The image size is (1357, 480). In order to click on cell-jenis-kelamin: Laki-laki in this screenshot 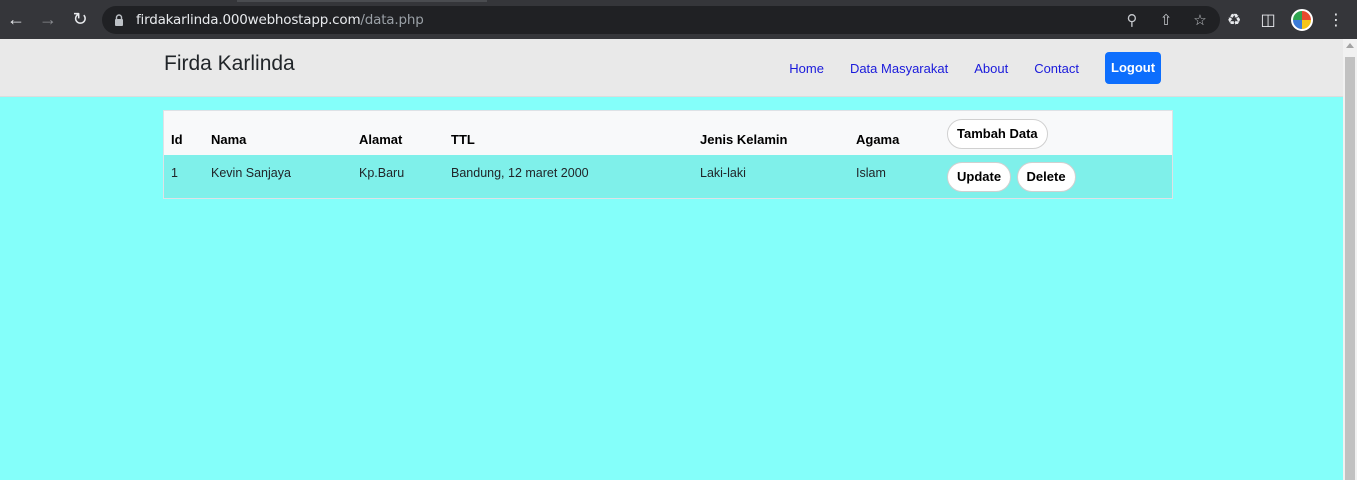, I will do `click(723, 173)`.